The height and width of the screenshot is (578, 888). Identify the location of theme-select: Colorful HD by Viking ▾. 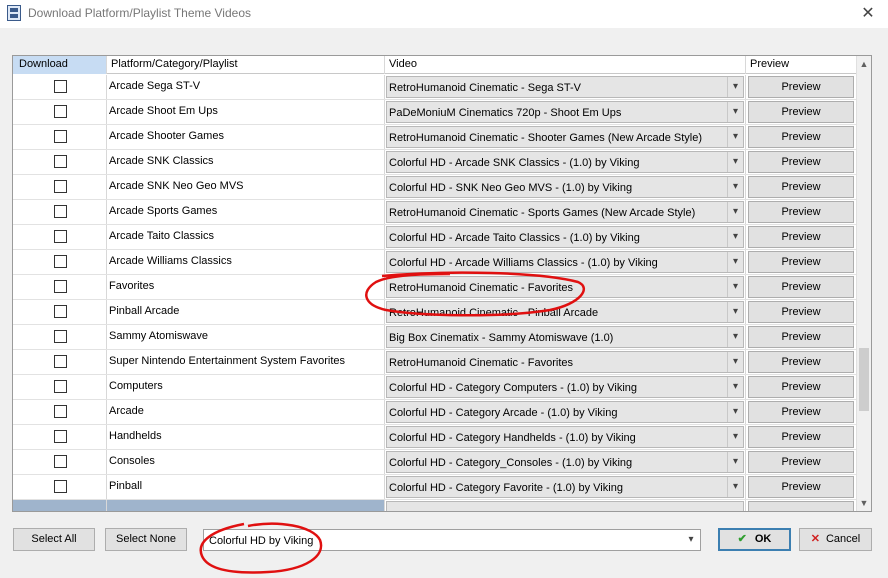
(452, 540).